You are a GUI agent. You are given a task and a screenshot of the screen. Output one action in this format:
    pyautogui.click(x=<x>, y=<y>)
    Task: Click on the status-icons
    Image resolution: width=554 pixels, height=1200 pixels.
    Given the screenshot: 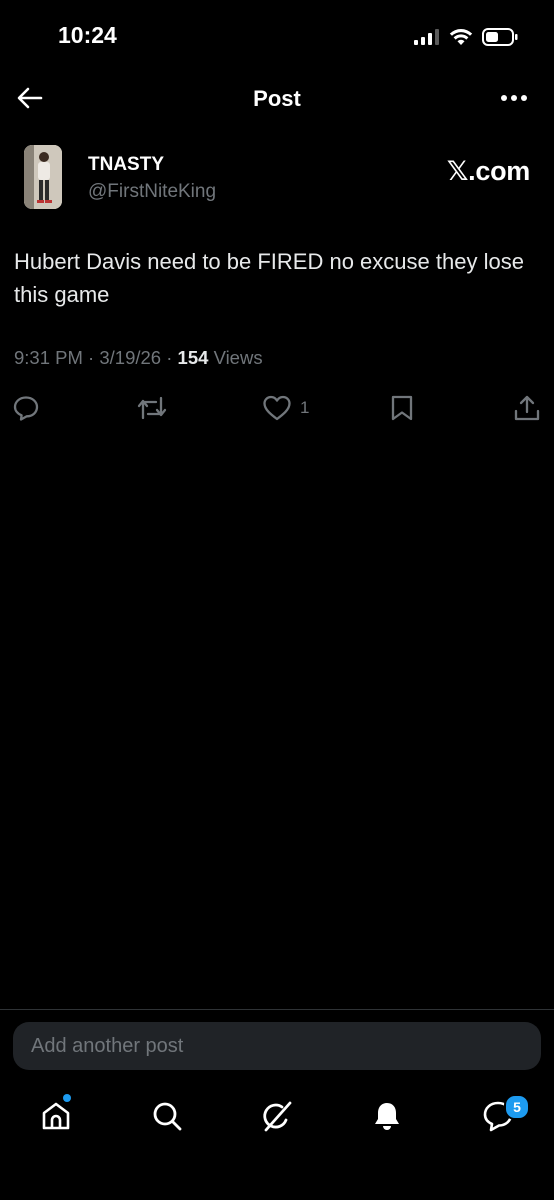 What is the action you would take?
    pyautogui.click(x=466, y=37)
    